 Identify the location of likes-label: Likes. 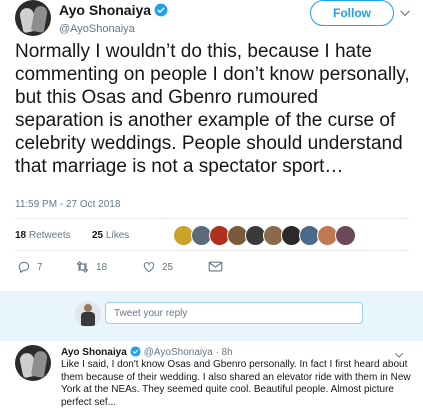
(117, 235).